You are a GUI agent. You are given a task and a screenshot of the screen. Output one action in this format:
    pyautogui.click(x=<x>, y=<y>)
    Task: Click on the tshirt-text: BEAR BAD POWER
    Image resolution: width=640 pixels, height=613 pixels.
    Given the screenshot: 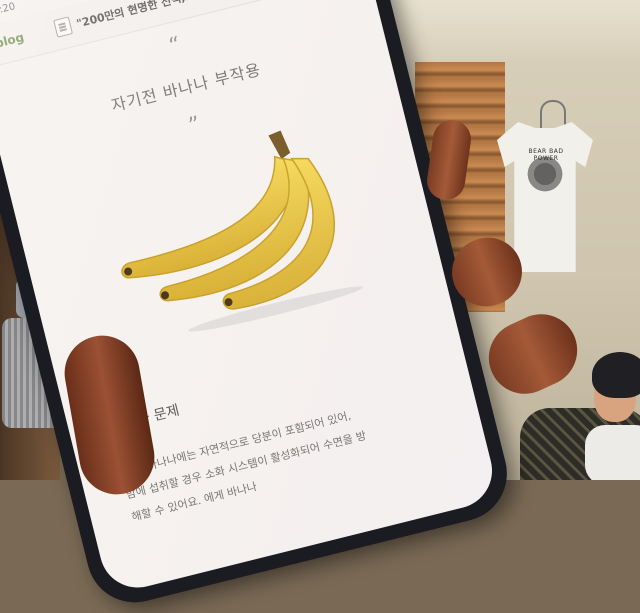 What is the action you would take?
    pyautogui.click(x=546, y=155)
    